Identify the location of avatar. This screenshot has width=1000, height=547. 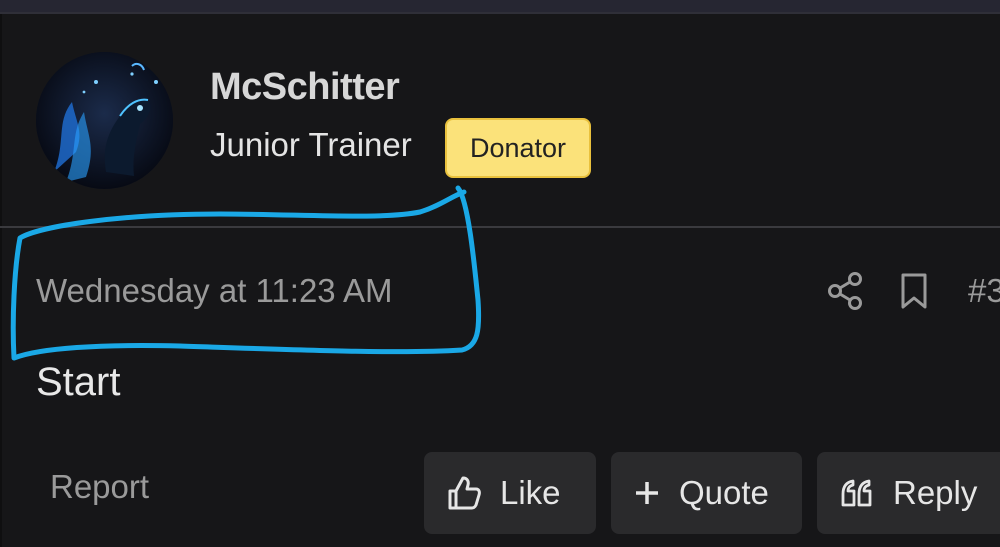
(104, 120).